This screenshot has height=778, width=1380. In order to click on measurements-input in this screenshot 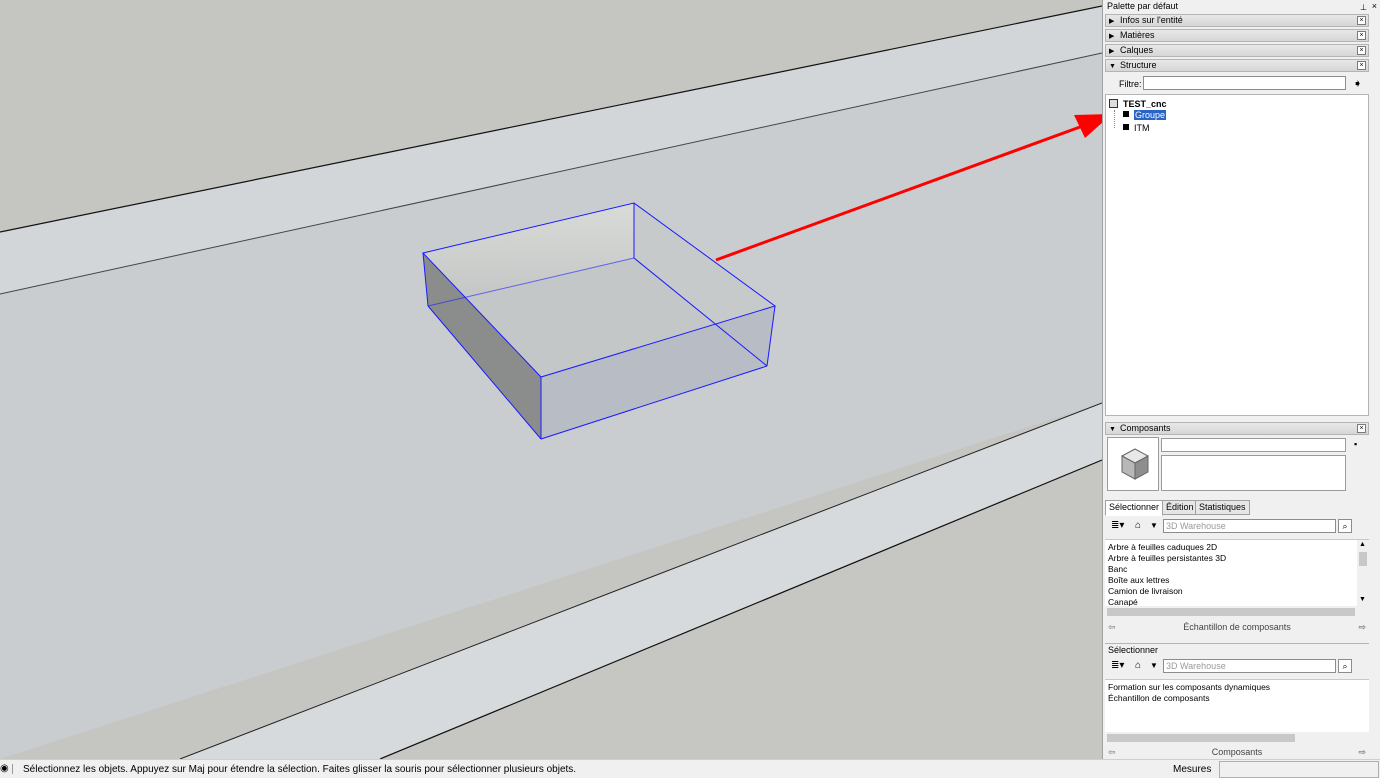, I will do `click(1299, 769)`.